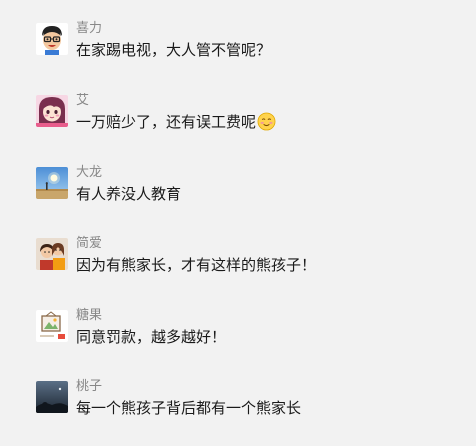 The height and width of the screenshot is (446, 476). I want to click on night-sky-avatar-icon, so click(52, 397).